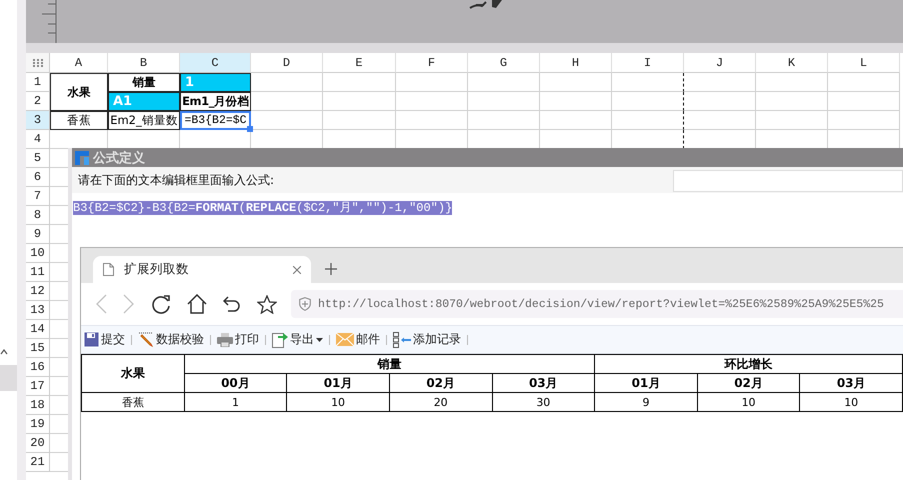 This screenshot has width=903, height=480. I want to click on logo-icon, so click(82, 157).